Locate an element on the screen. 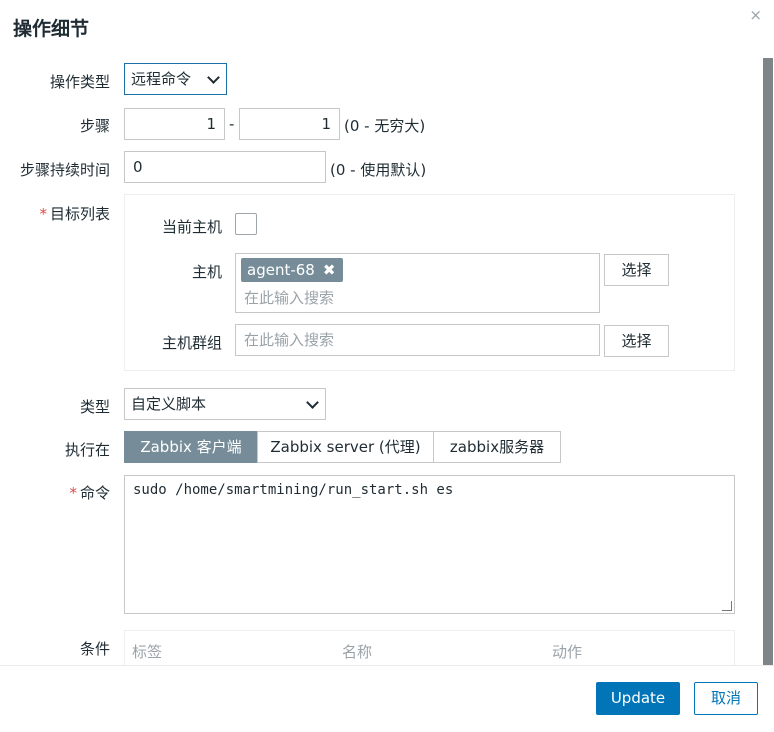  conditions-label: 条件 is located at coordinates (94, 649).